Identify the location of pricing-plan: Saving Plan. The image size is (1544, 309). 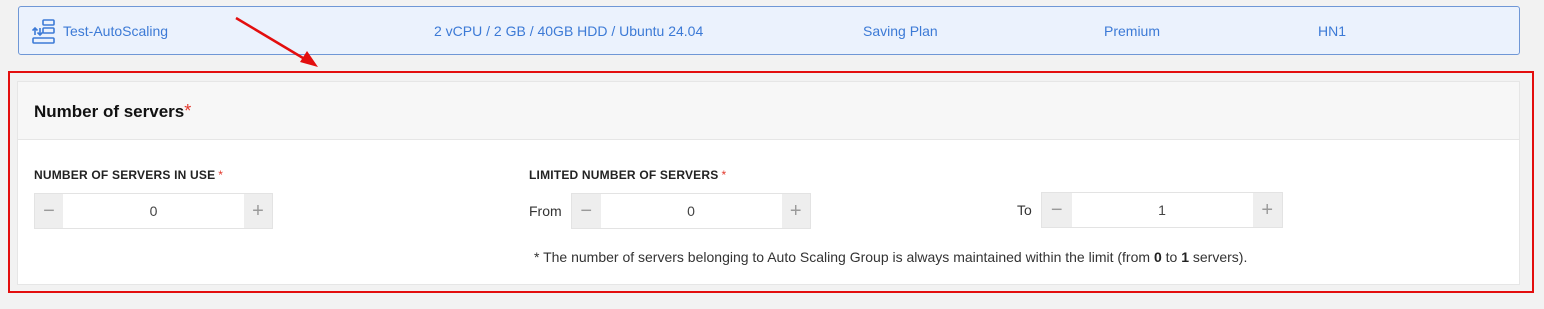
(900, 31).